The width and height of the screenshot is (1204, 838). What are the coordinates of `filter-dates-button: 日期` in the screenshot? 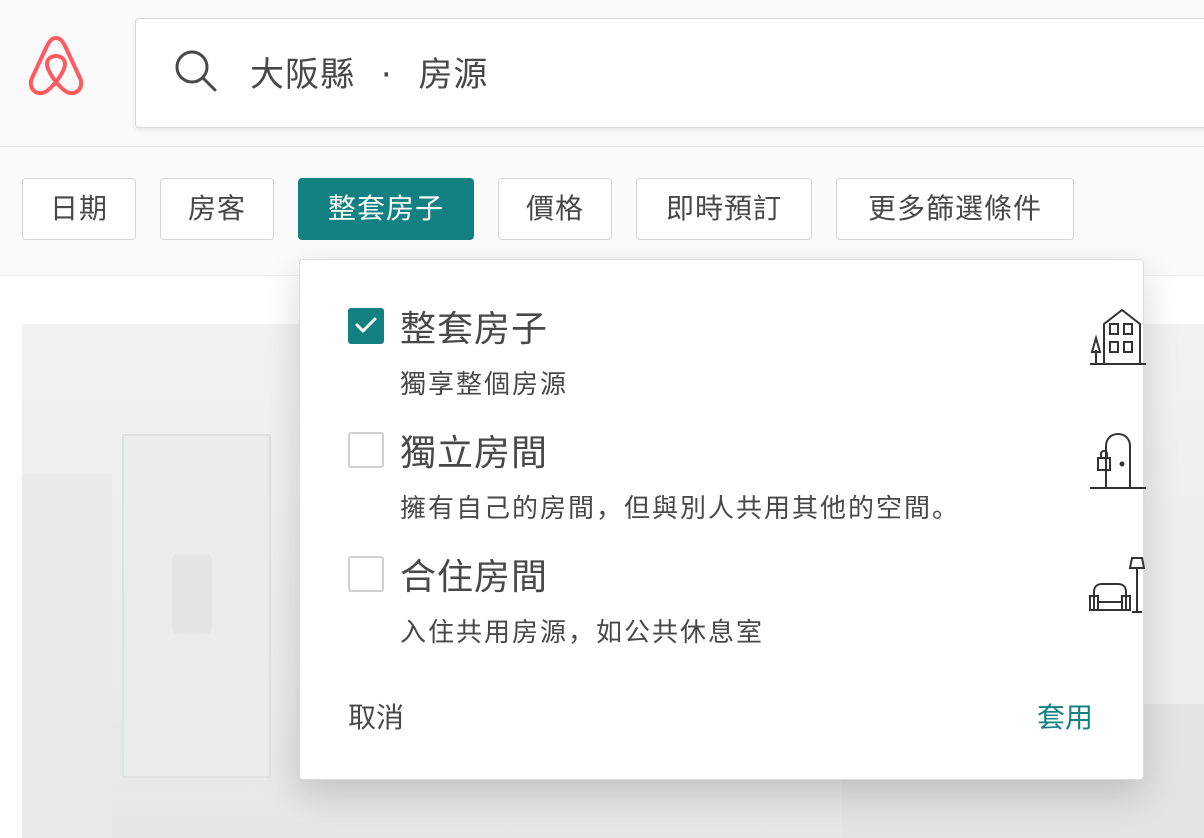 It's located at (79, 209).